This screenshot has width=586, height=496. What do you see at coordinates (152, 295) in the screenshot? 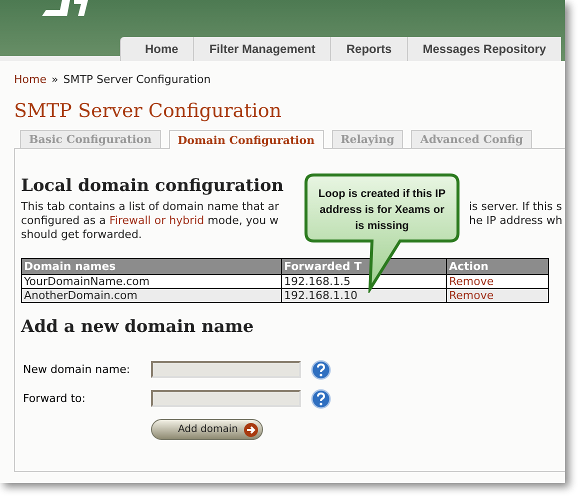
I see `table-cell: AnotherDomain.com` at bounding box center [152, 295].